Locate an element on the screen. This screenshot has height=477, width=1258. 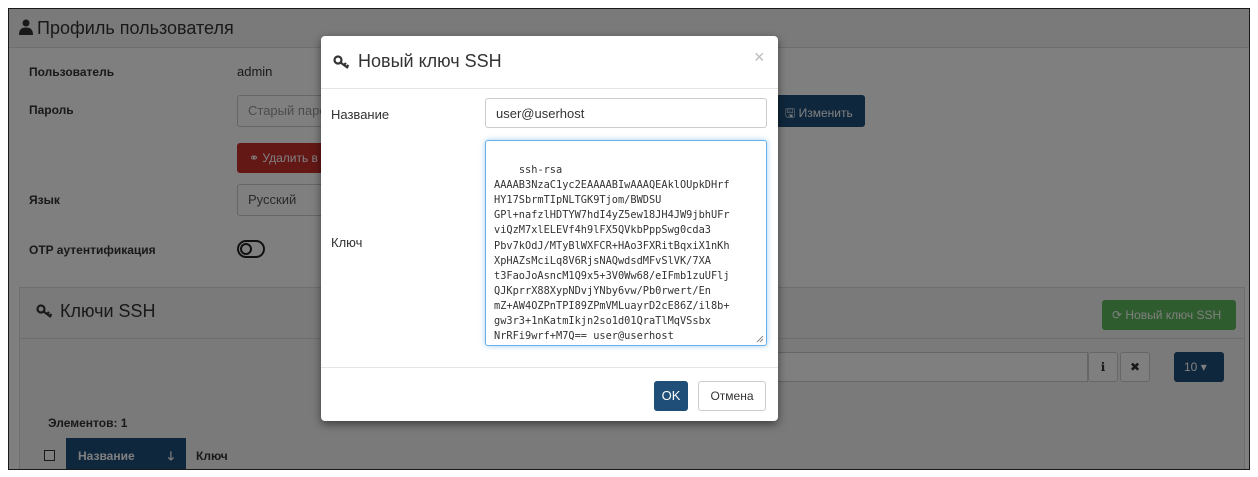
name-label: Название is located at coordinates (360, 114).